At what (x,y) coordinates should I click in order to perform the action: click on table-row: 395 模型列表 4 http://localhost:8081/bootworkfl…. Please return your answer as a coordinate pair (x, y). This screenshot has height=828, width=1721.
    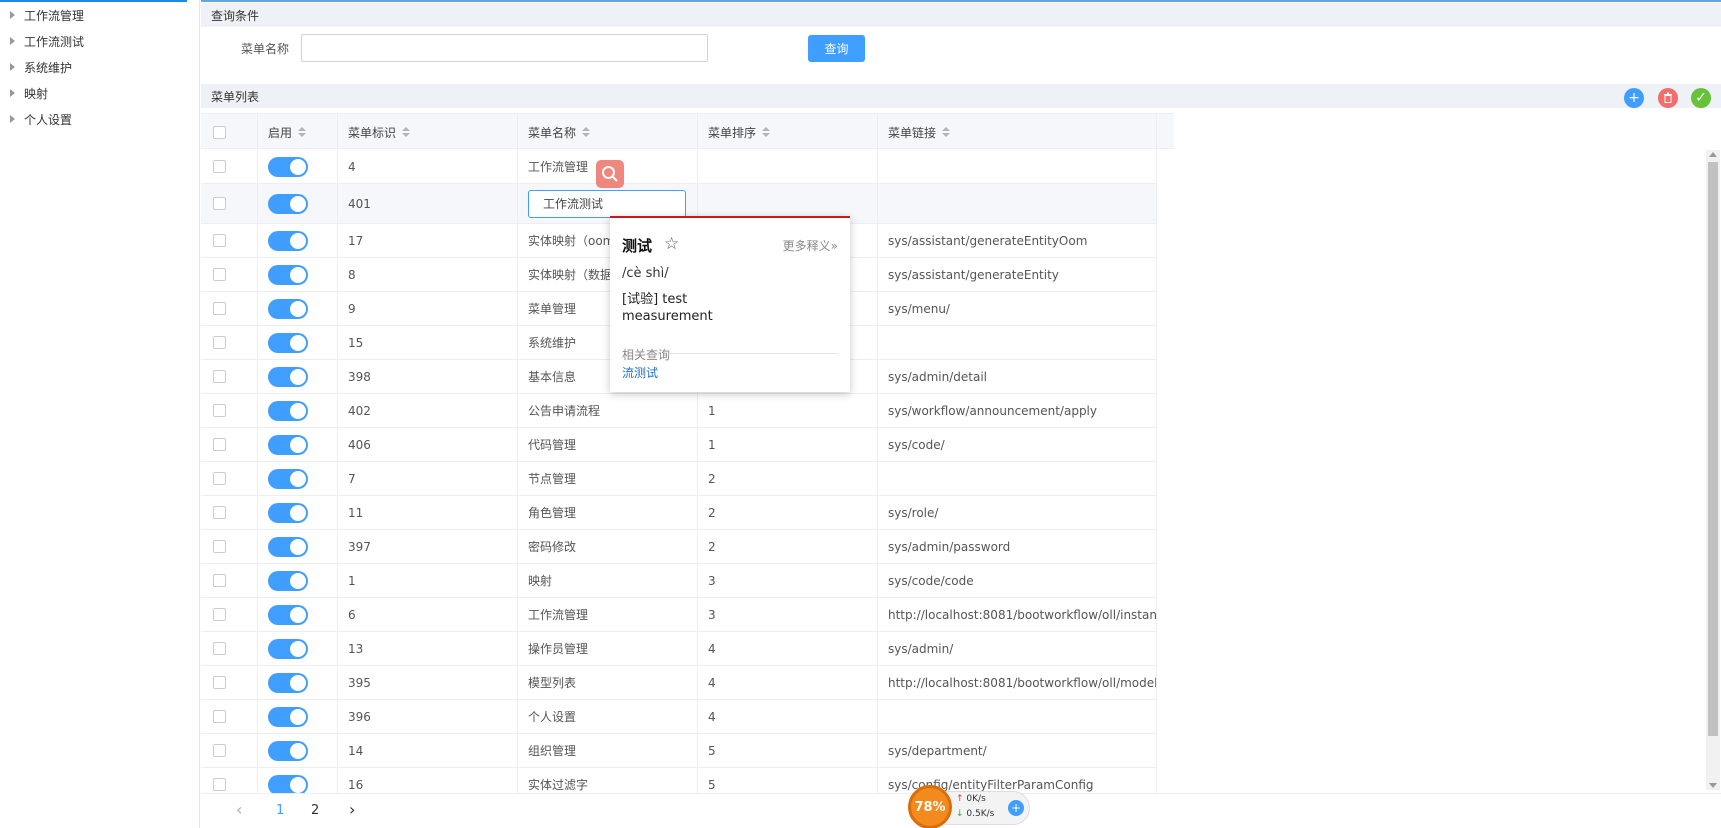
    Looking at the image, I should click on (679, 683).